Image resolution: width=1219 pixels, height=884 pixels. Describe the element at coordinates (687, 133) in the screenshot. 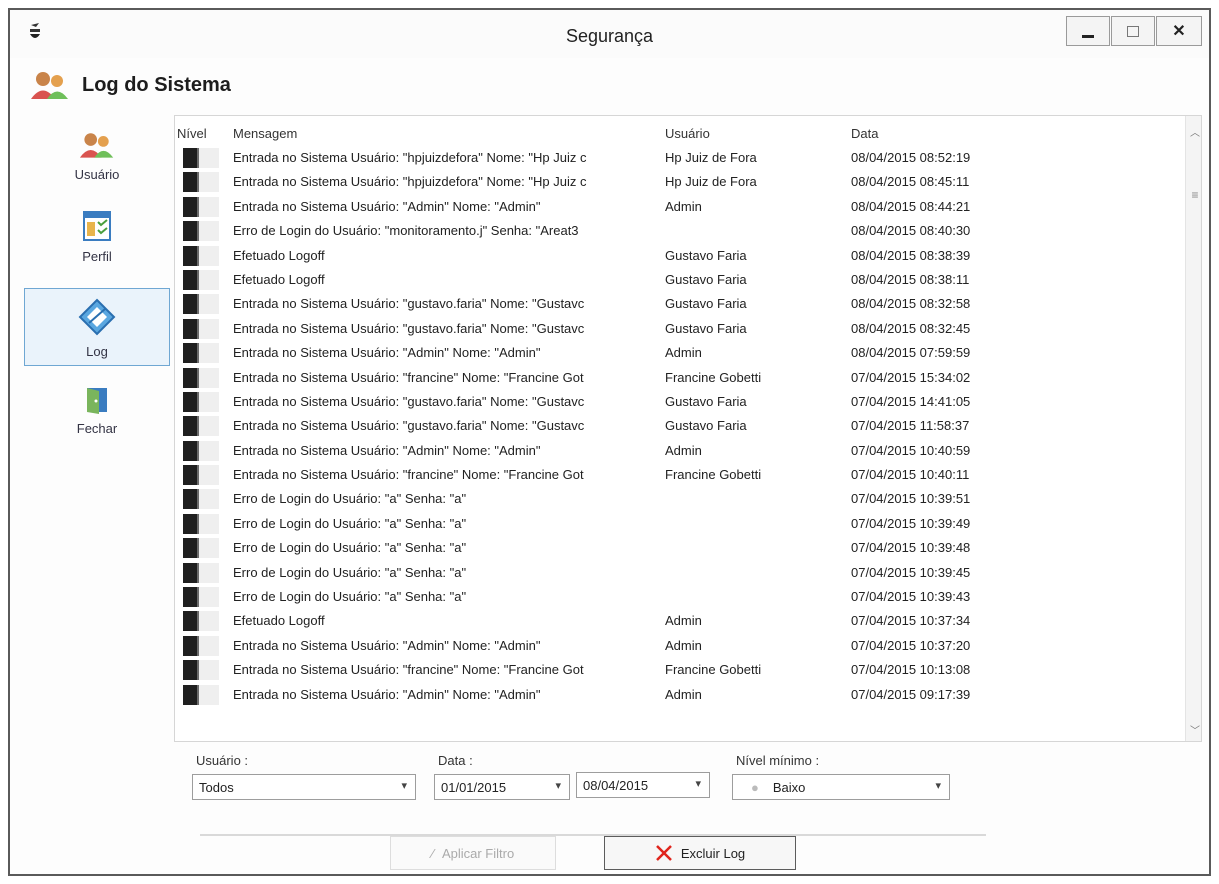

I see `column-usuario: Usuário` at that location.